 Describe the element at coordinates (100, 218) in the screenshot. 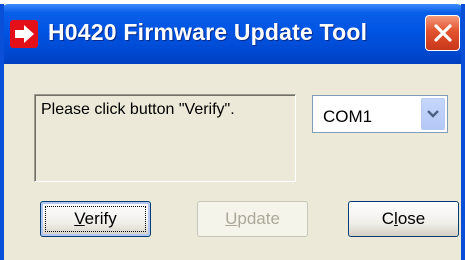

I see `verify-label: erify` at that location.